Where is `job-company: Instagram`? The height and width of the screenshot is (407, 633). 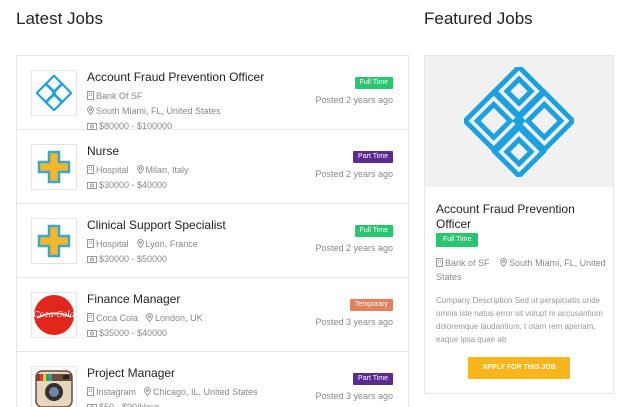 job-company: Instagram is located at coordinates (111, 392).